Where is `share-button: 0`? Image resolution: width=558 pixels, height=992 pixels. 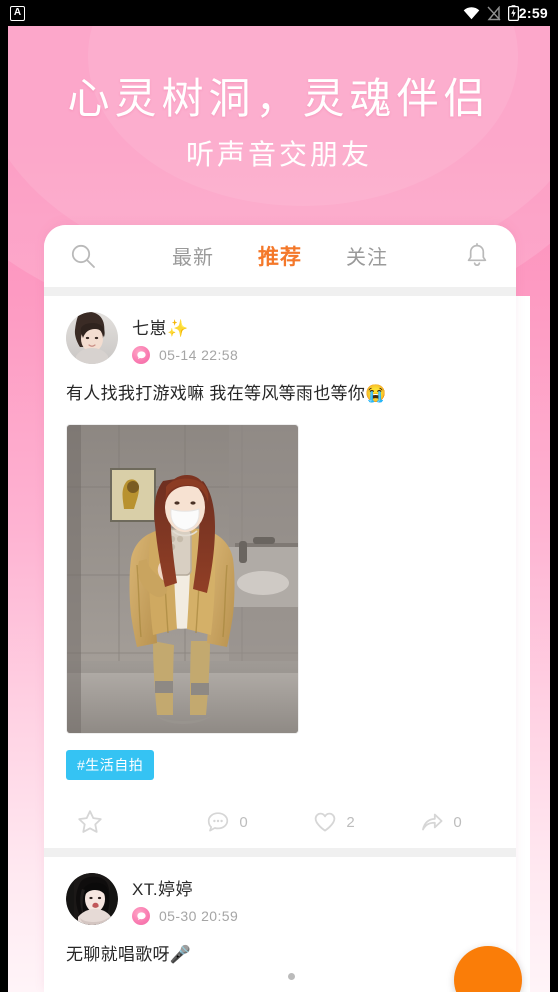 share-button: 0 is located at coordinates (440, 822).